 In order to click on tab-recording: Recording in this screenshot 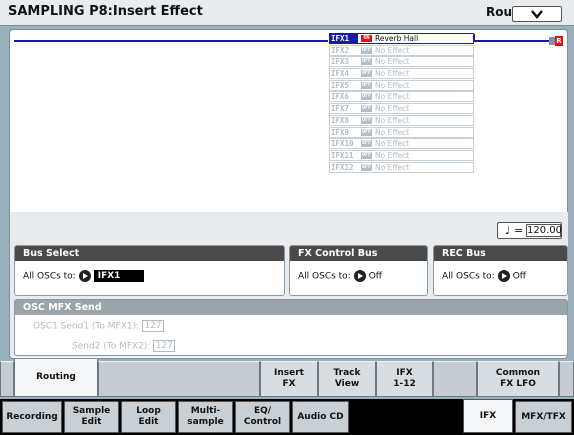, I will do `click(32, 417)`.